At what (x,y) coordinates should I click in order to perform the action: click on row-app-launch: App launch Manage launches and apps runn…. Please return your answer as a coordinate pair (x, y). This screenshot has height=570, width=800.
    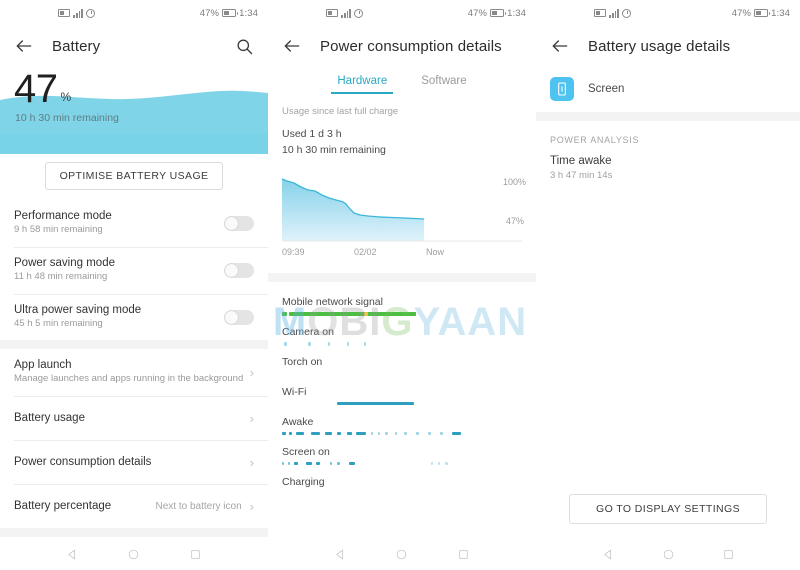
    Looking at the image, I should click on (134, 372).